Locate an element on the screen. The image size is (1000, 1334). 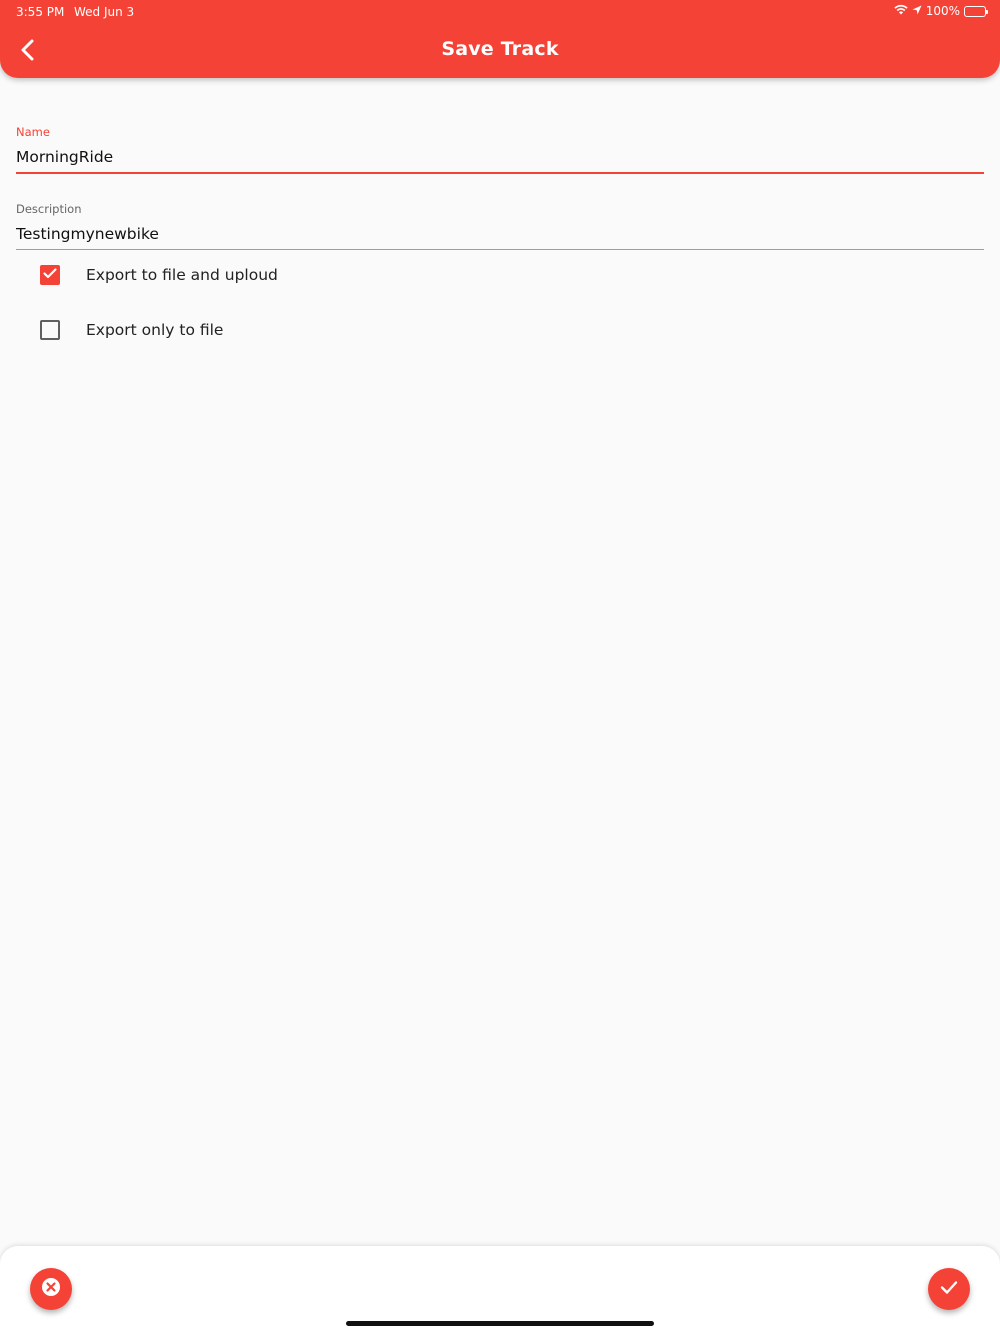
export-upload-checkbox is located at coordinates (50, 275).